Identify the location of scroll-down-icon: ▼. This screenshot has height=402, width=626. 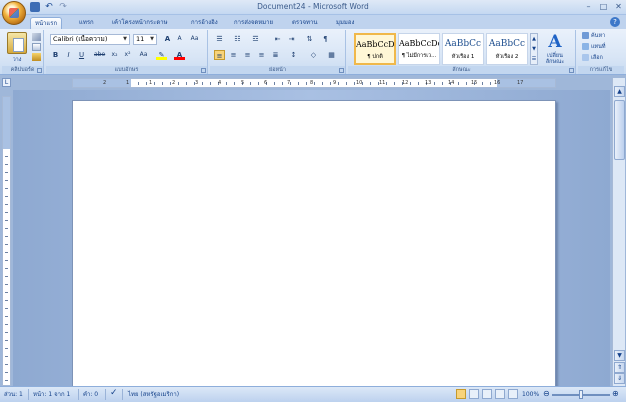
(619, 355).